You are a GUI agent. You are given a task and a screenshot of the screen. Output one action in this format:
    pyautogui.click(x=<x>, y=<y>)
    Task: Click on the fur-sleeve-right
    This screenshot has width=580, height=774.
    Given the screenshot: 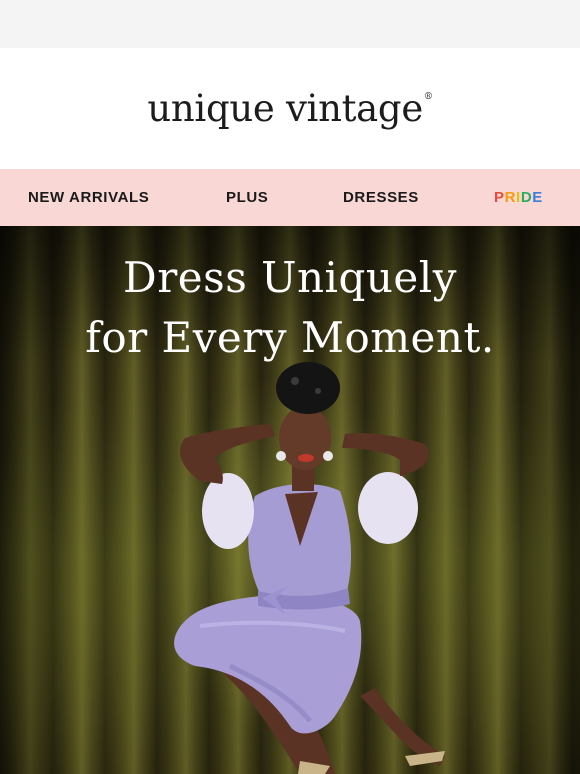 What is the action you would take?
    pyautogui.click(x=388, y=508)
    